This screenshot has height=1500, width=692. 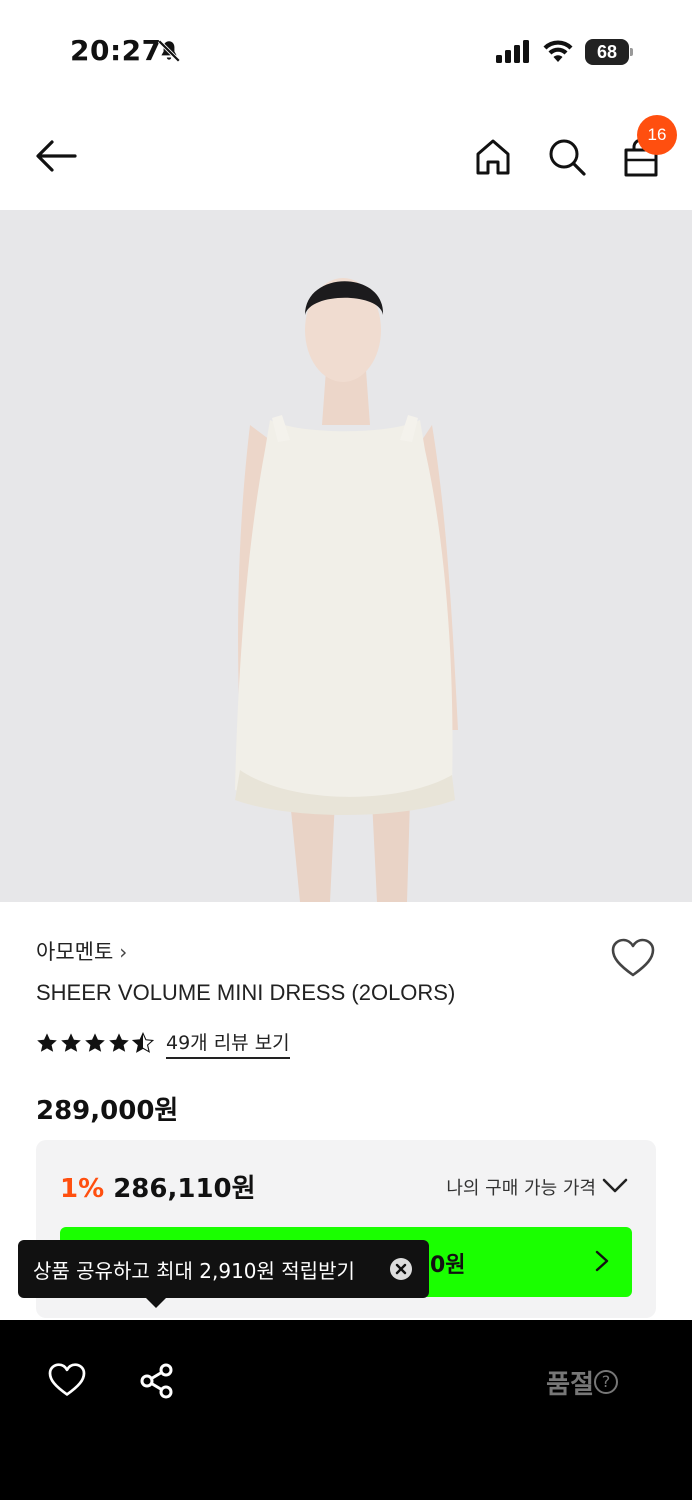 What do you see at coordinates (157, 1381) in the screenshot?
I see `share-icon` at bounding box center [157, 1381].